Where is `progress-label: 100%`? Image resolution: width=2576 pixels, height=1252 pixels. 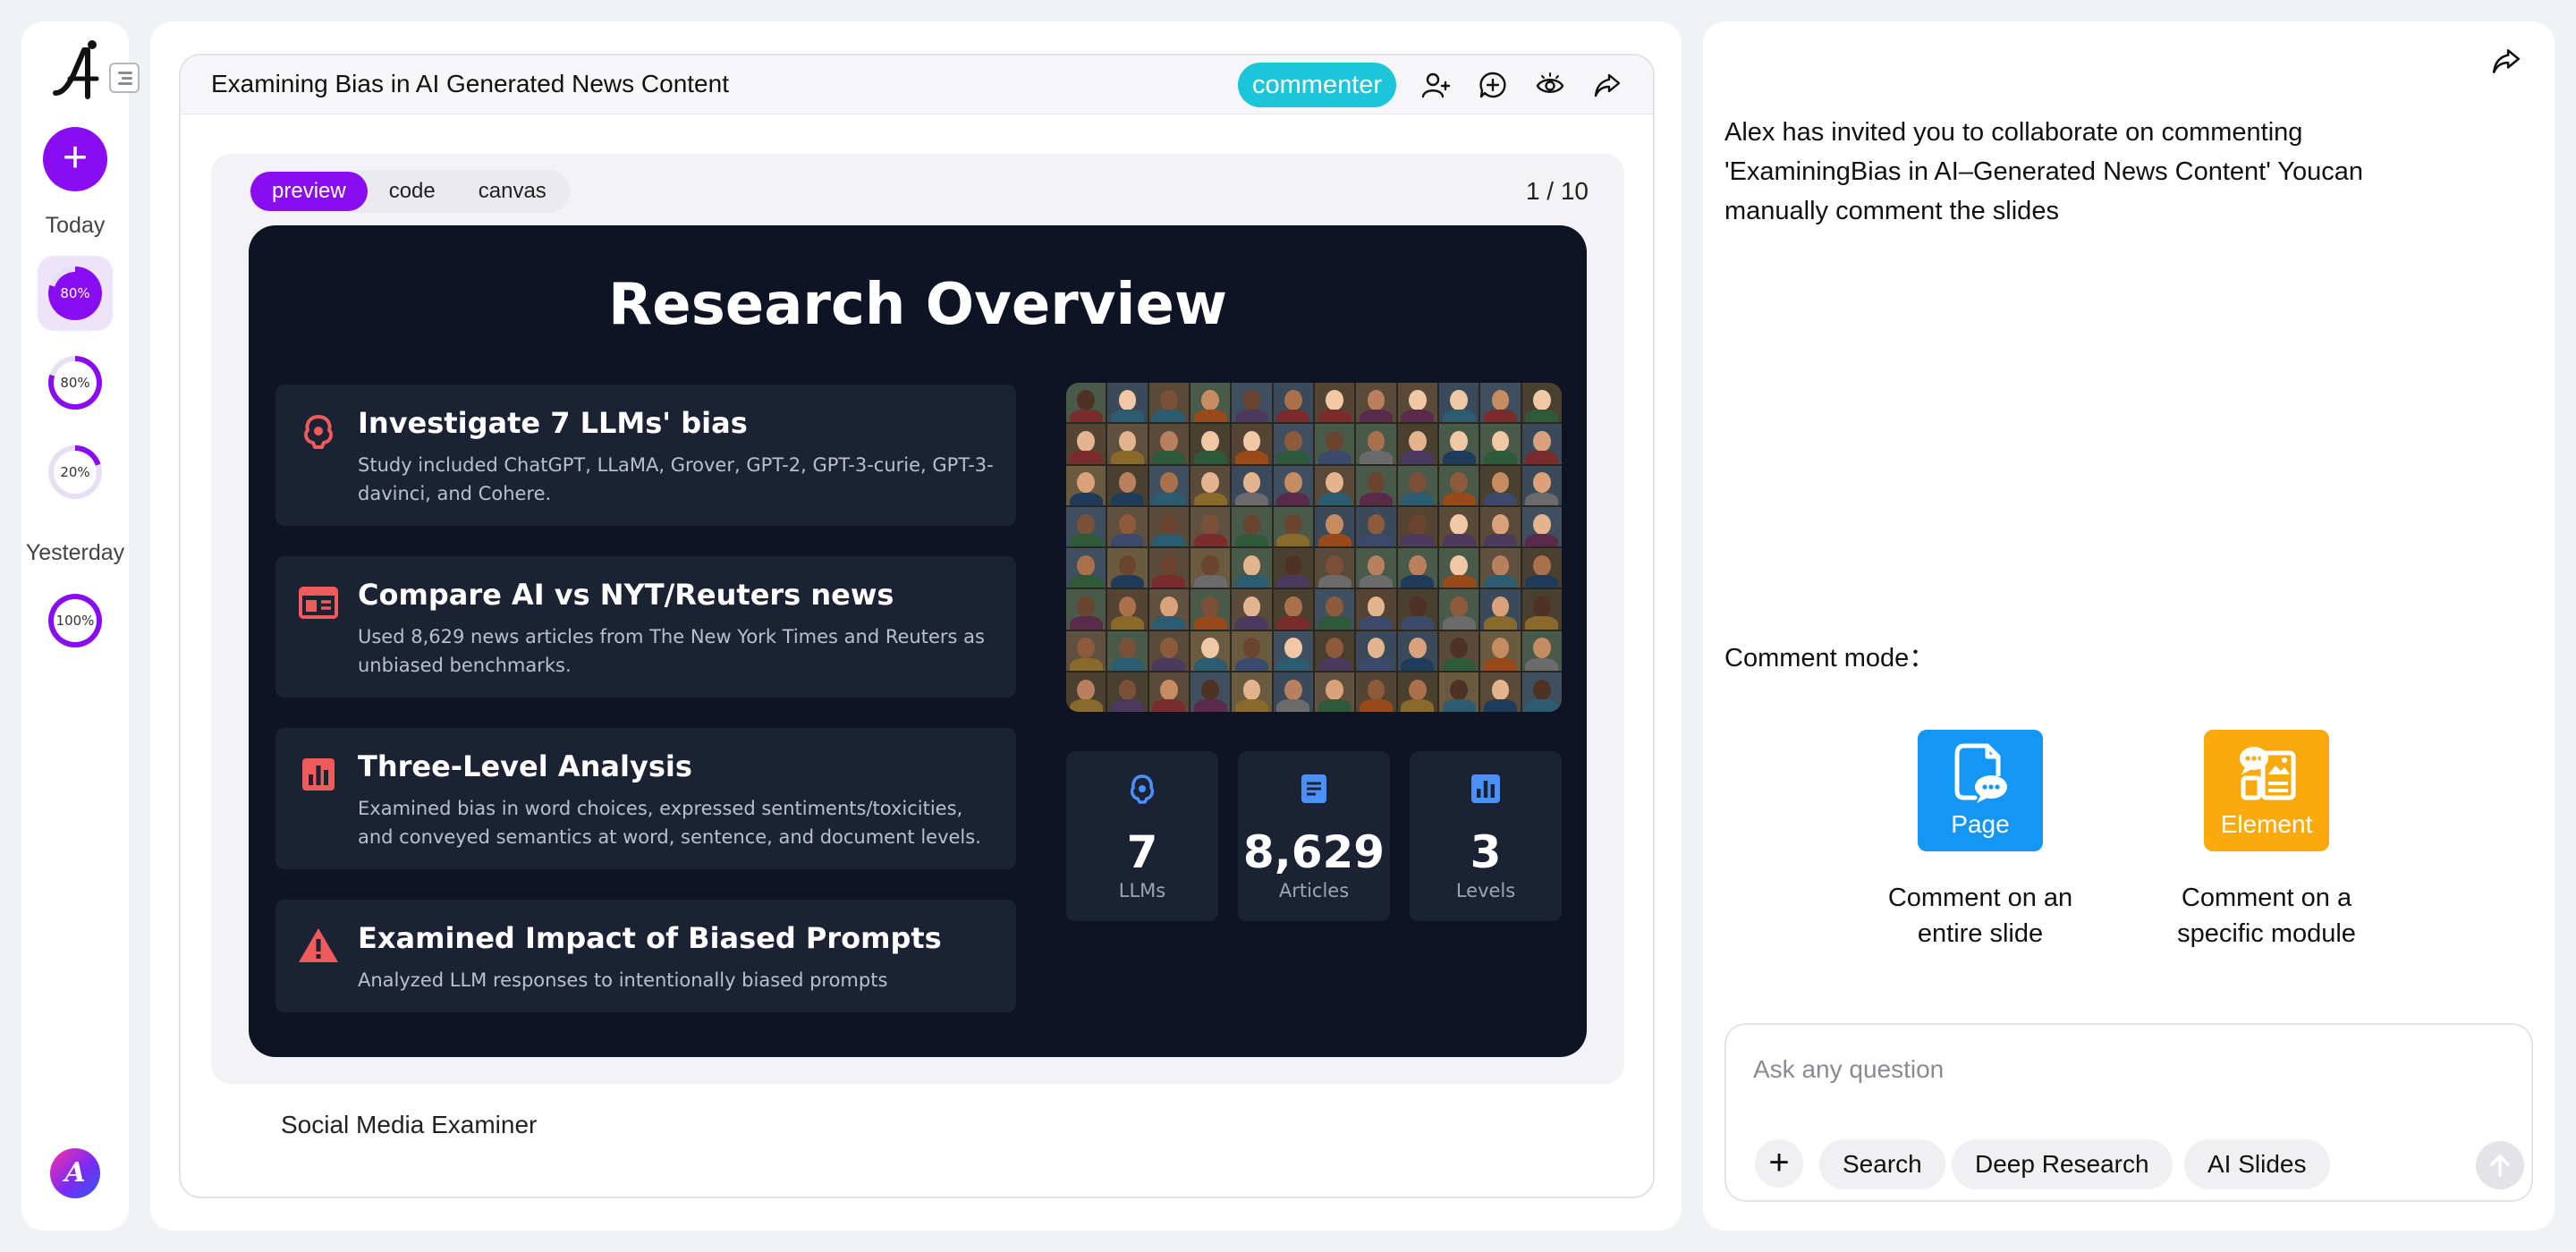 progress-label: 100% is located at coordinates (75, 620).